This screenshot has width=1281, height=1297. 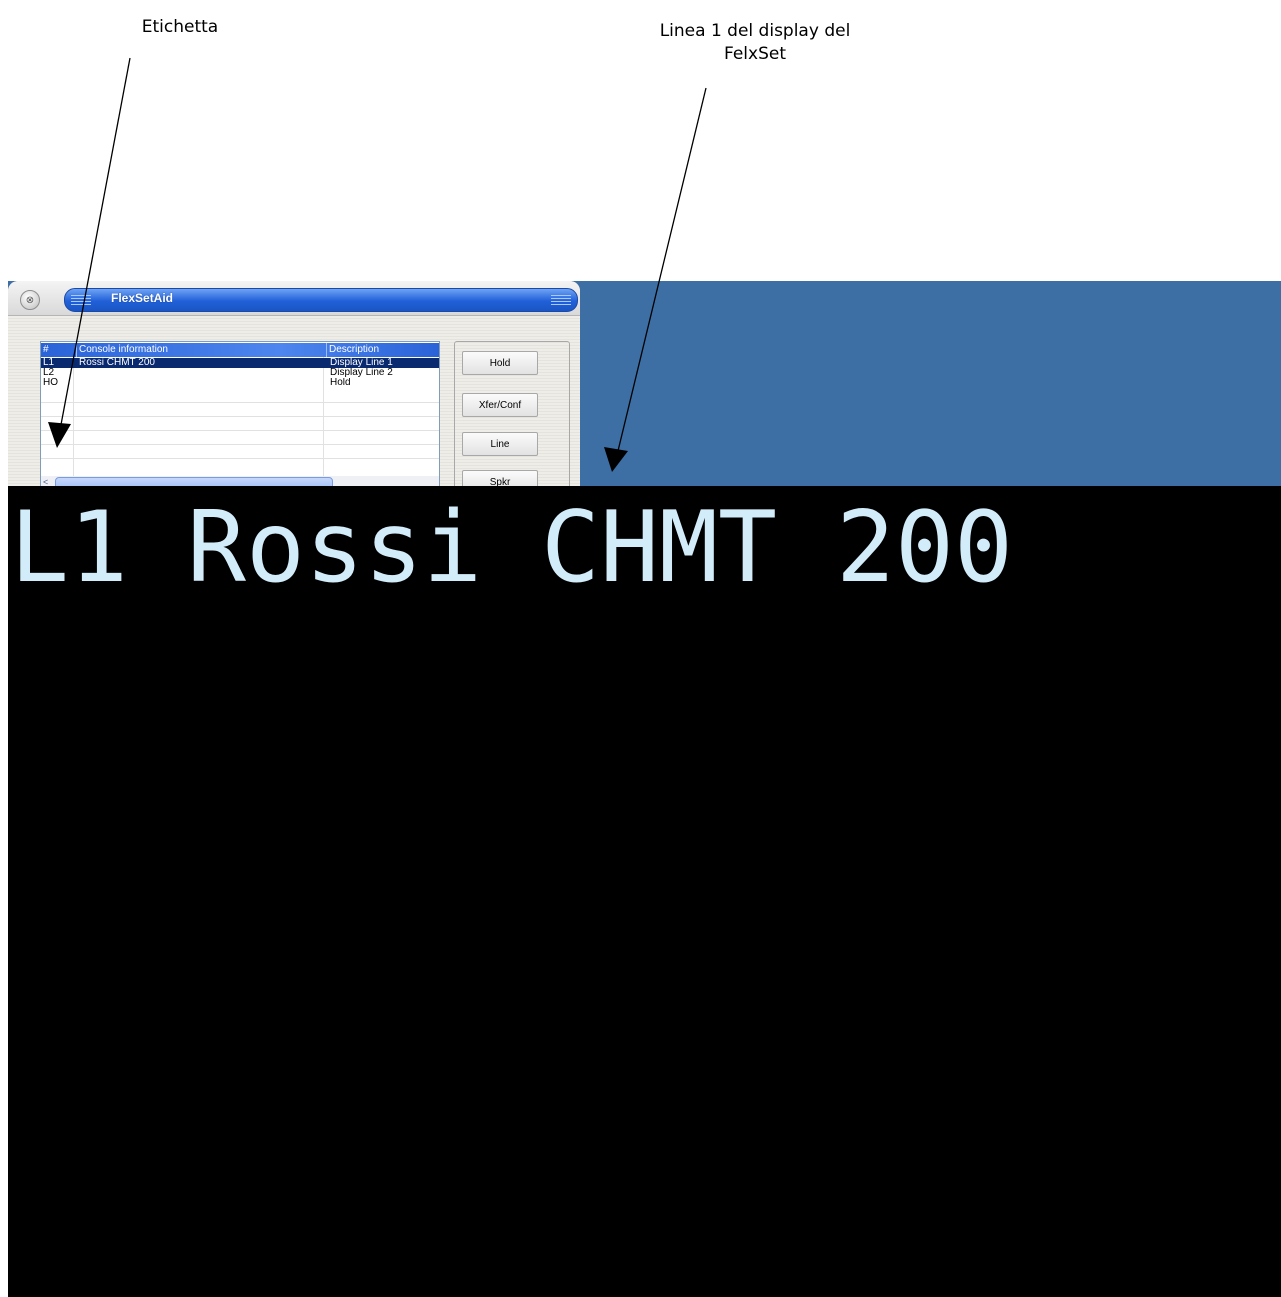 What do you see at coordinates (661, 271) in the screenshot?
I see `line1-arrow` at bounding box center [661, 271].